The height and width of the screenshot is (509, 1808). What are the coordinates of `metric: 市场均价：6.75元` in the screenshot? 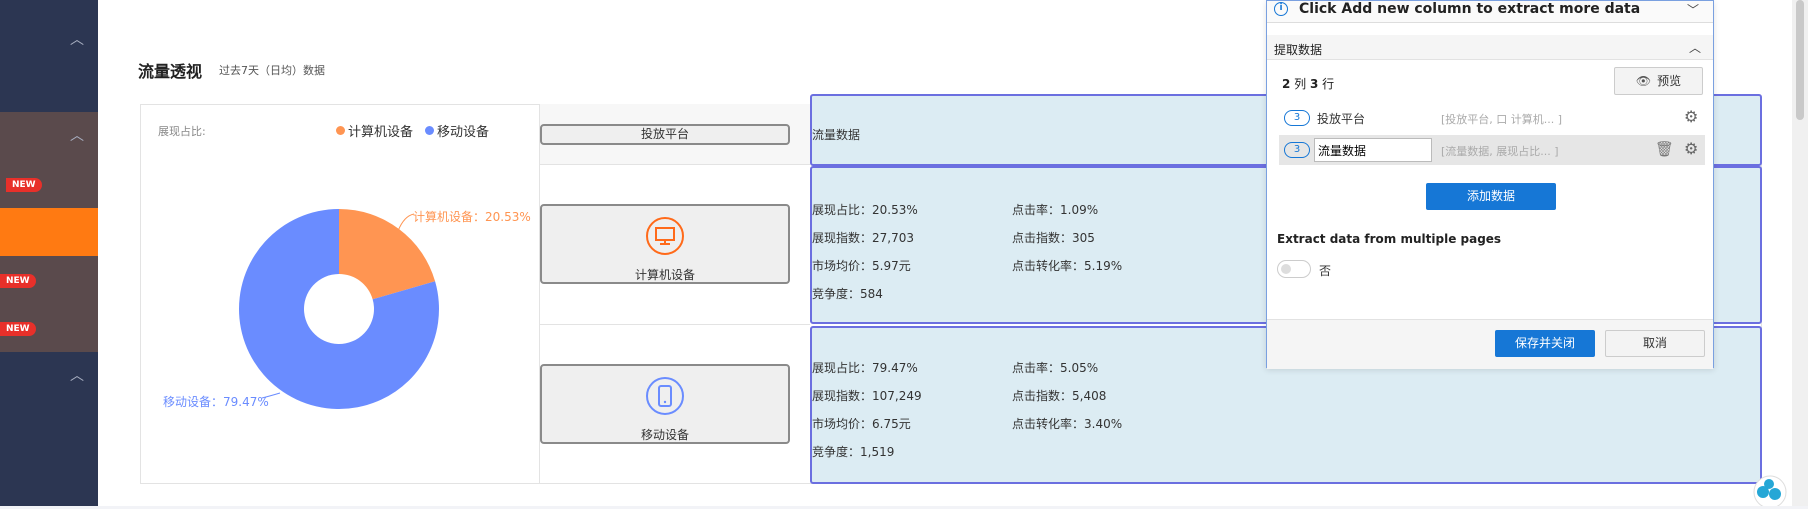 It's located at (861, 424).